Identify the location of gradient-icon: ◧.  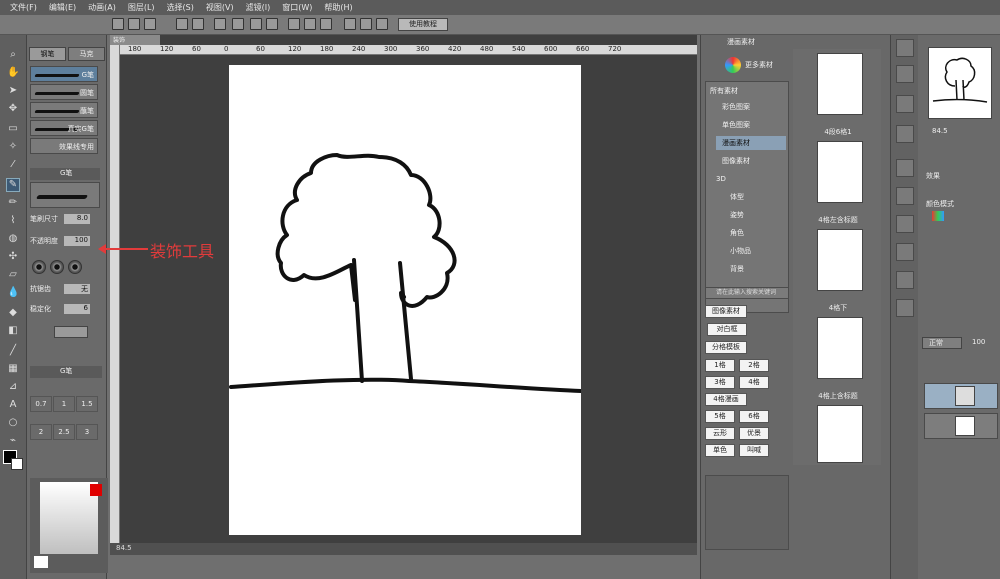
(13, 331).